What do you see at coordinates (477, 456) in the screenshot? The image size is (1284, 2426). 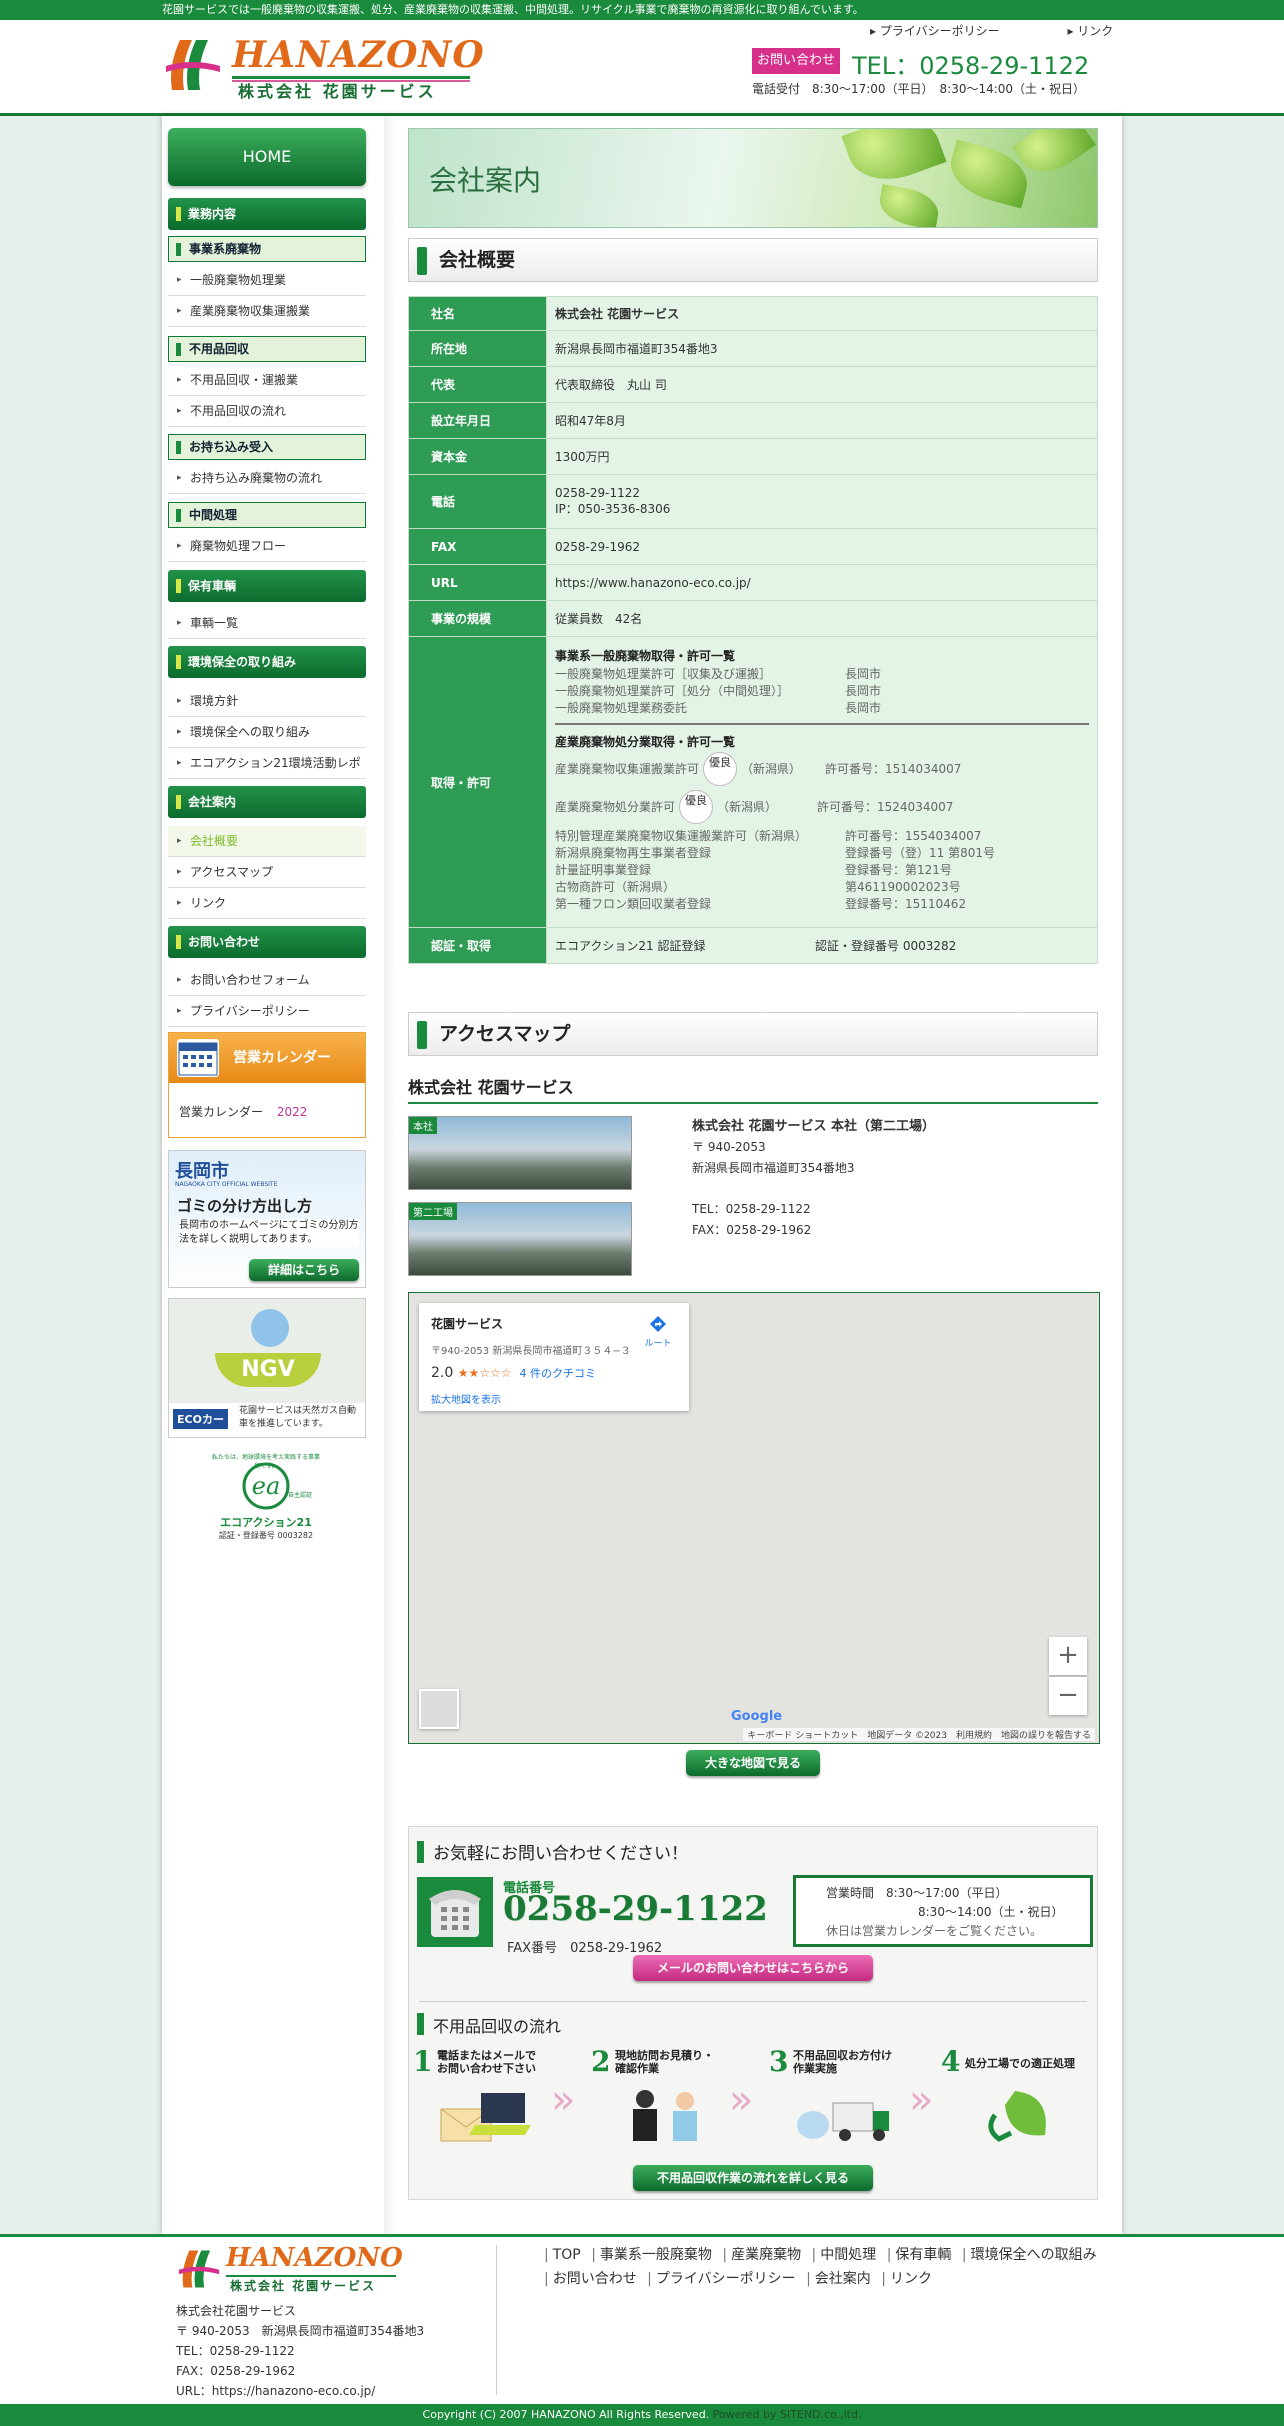 I see `row-label: 資本金` at bounding box center [477, 456].